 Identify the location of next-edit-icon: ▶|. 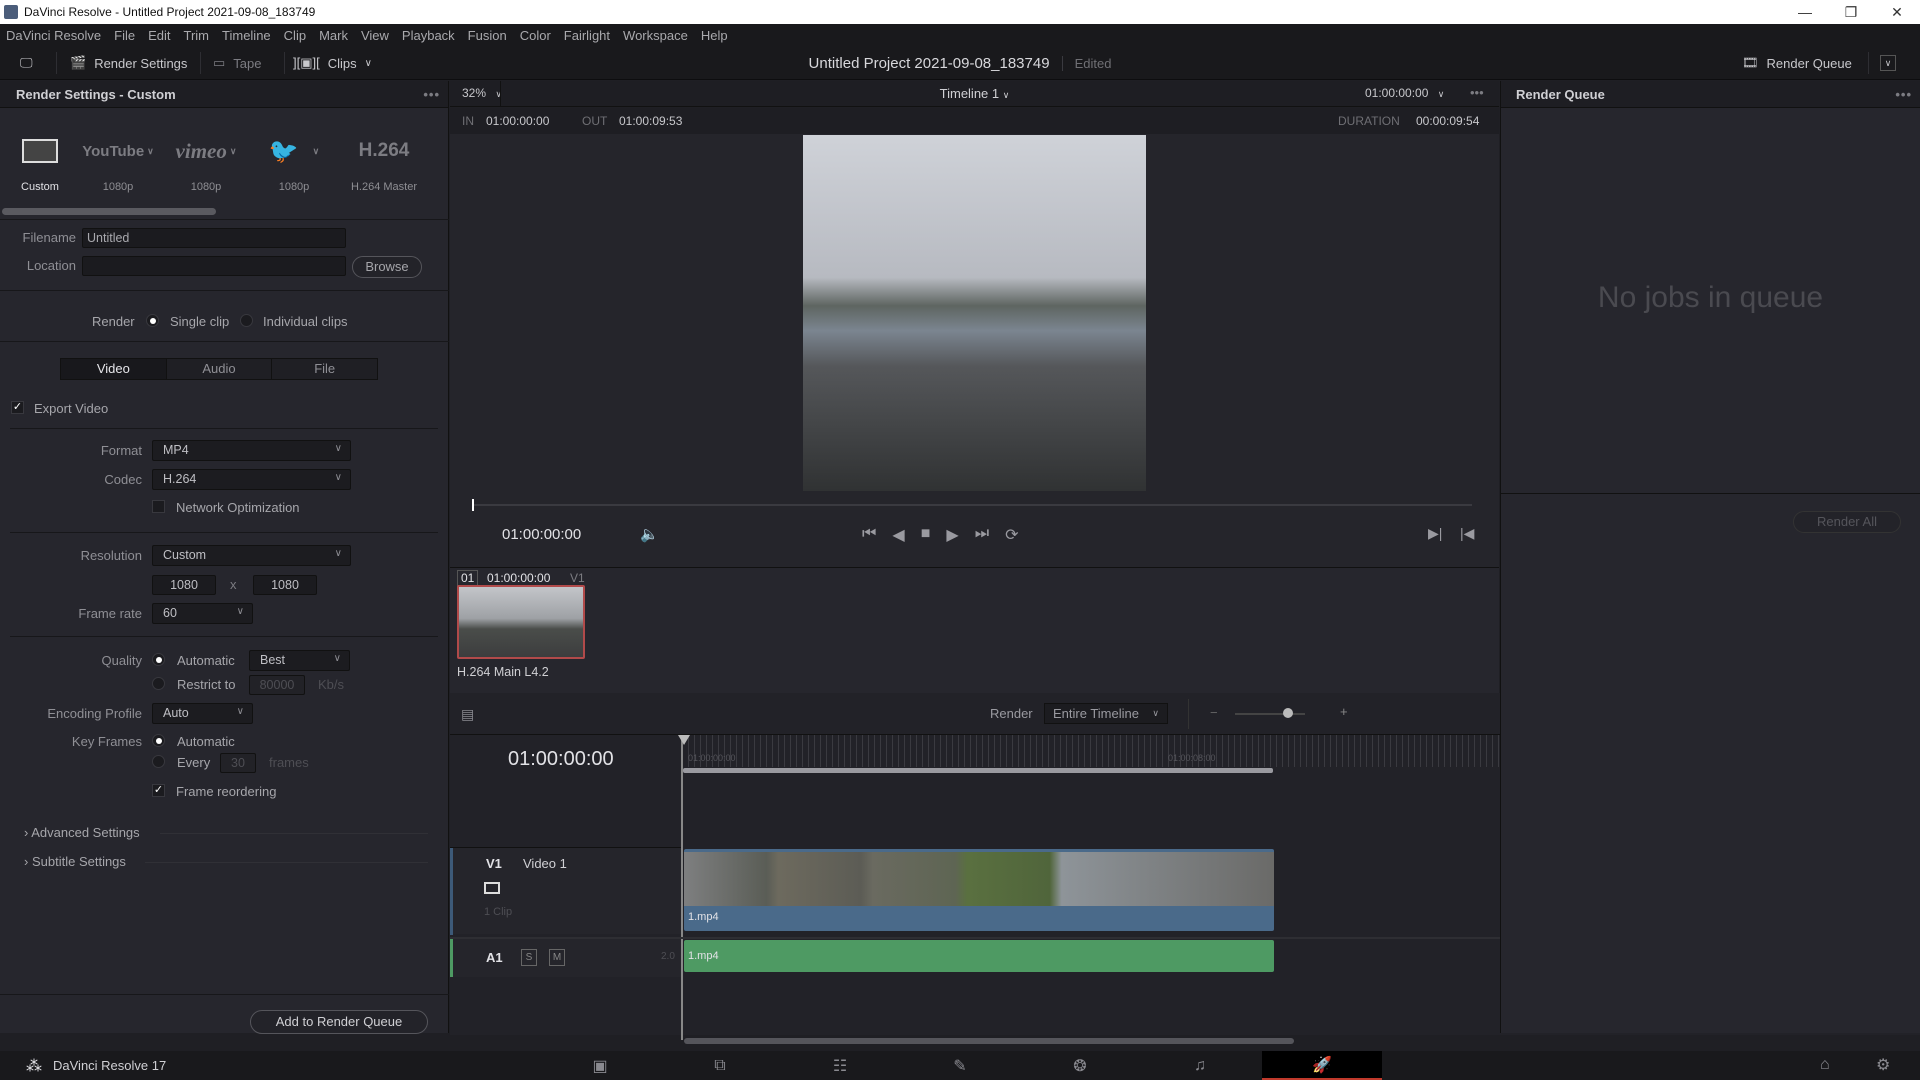
(1435, 533).